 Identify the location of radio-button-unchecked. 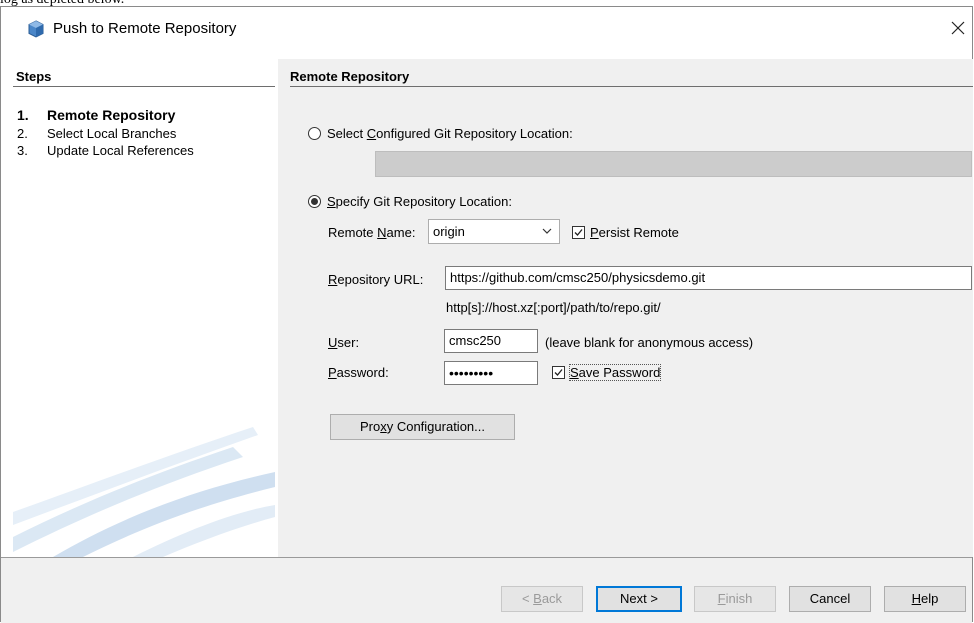
(314, 133).